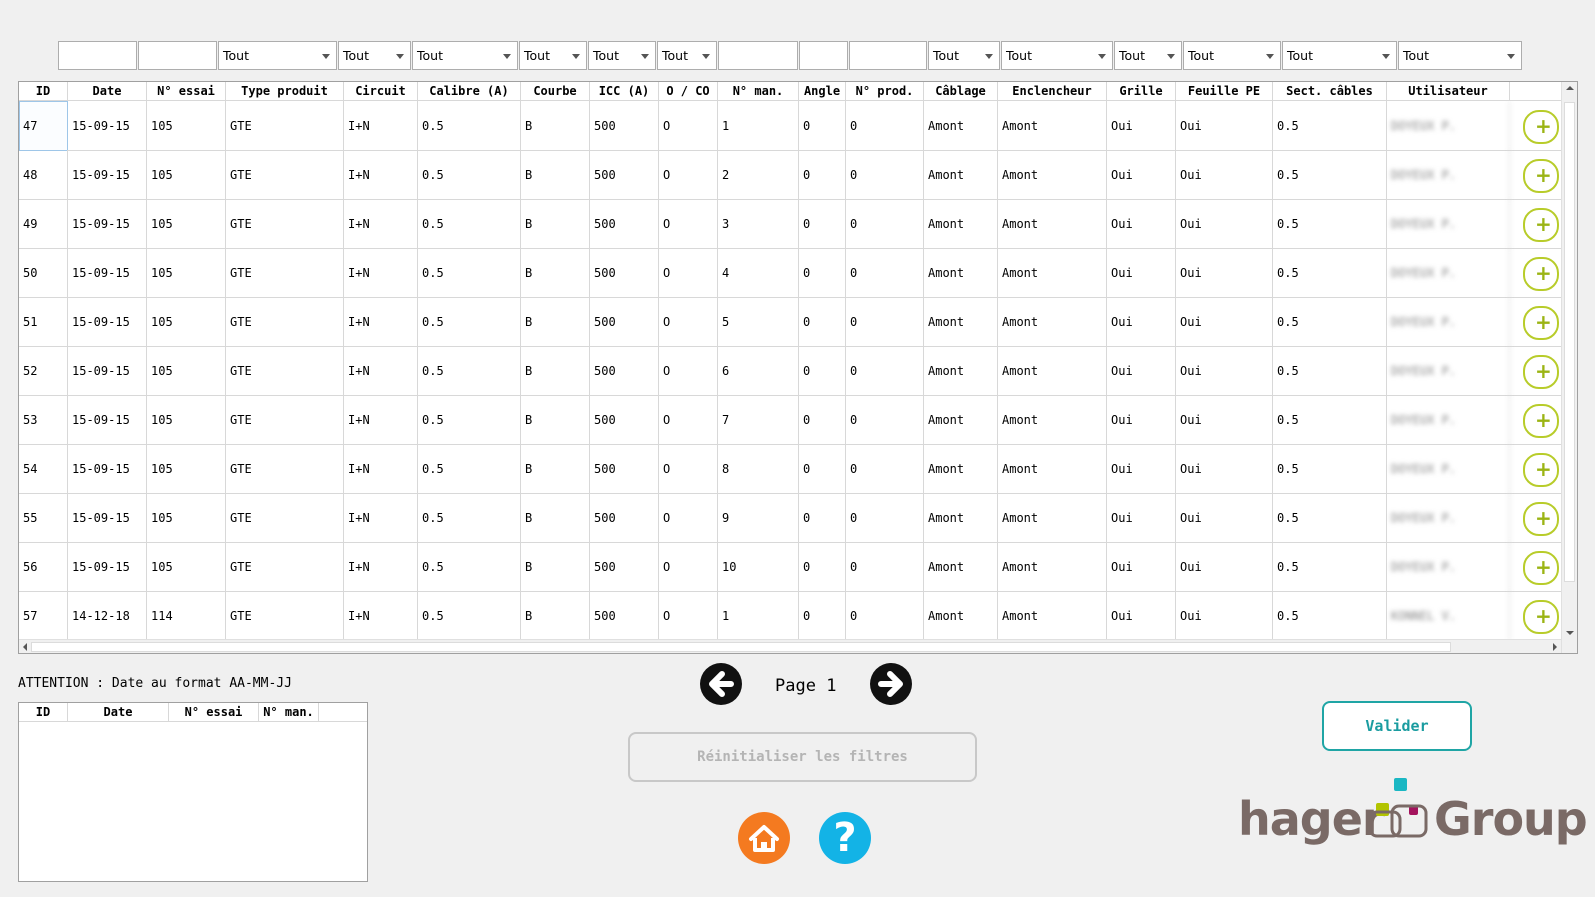 This screenshot has width=1595, height=897. What do you see at coordinates (43, 322) in the screenshot?
I see `cell-id: 51` at bounding box center [43, 322].